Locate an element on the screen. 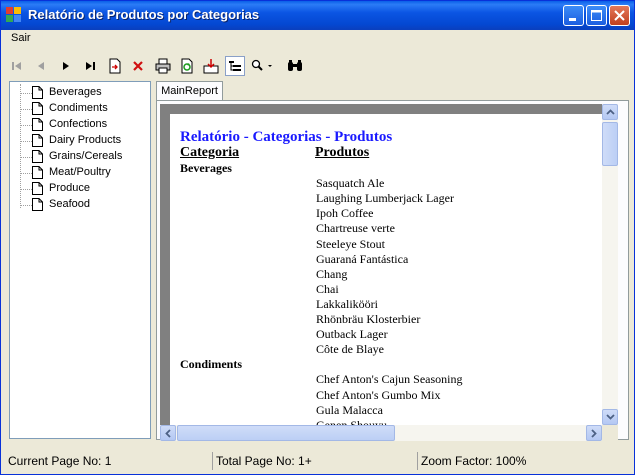 The height and width of the screenshot is (475, 635). goto-page-icon is located at coordinates (115, 66).